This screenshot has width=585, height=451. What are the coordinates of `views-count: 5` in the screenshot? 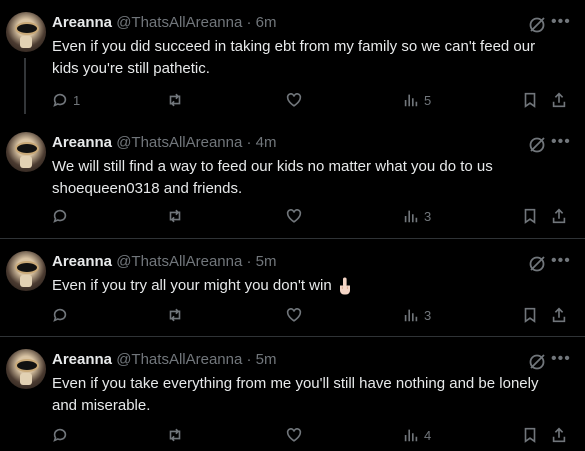 It's located at (428, 100).